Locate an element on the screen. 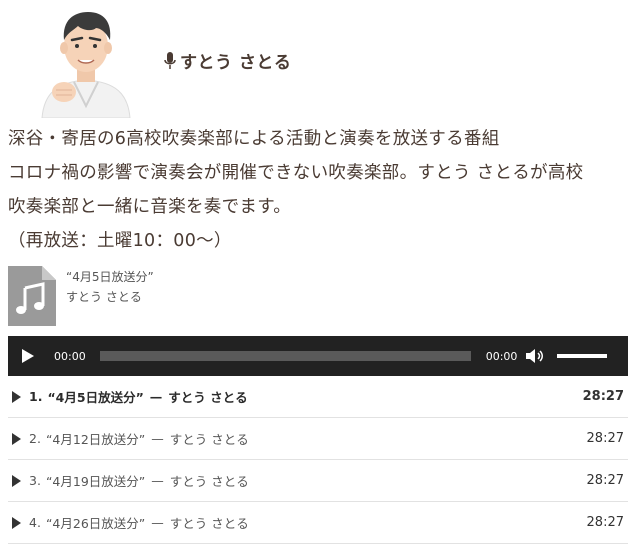 This screenshot has width=641, height=556. progress-rail is located at coordinates (285, 356).